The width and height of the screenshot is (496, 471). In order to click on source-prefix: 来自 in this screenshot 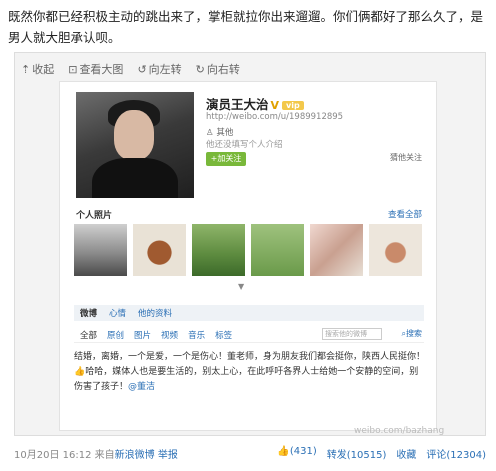, I will do `click(104, 455)`.